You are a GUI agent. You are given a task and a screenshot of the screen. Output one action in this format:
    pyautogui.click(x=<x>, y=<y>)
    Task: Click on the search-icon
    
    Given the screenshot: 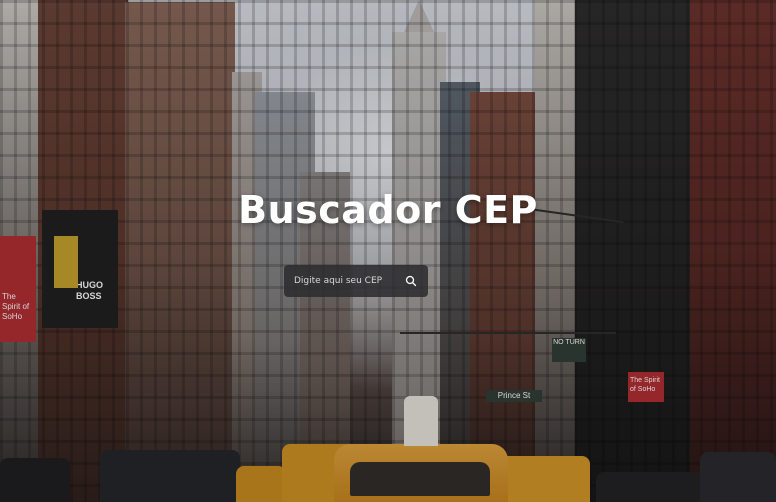 What is the action you would take?
    pyautogui.click(x=411, y=281)
    